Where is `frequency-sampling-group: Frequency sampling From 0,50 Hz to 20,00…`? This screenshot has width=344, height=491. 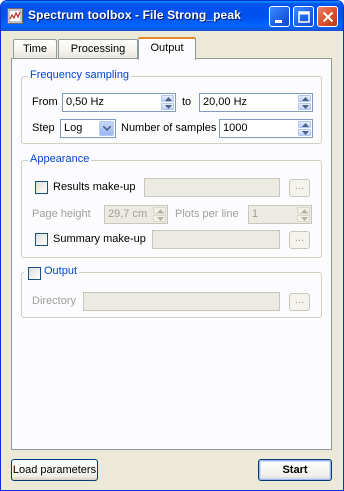 frequency-sampling-group: Frequency sampling From 0,50 Hz to 20,00… is located at coordinates (171, 106).